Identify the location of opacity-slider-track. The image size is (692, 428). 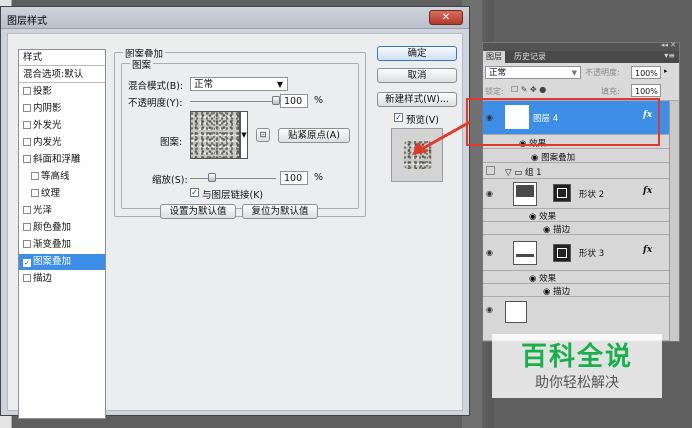
(233, 101).